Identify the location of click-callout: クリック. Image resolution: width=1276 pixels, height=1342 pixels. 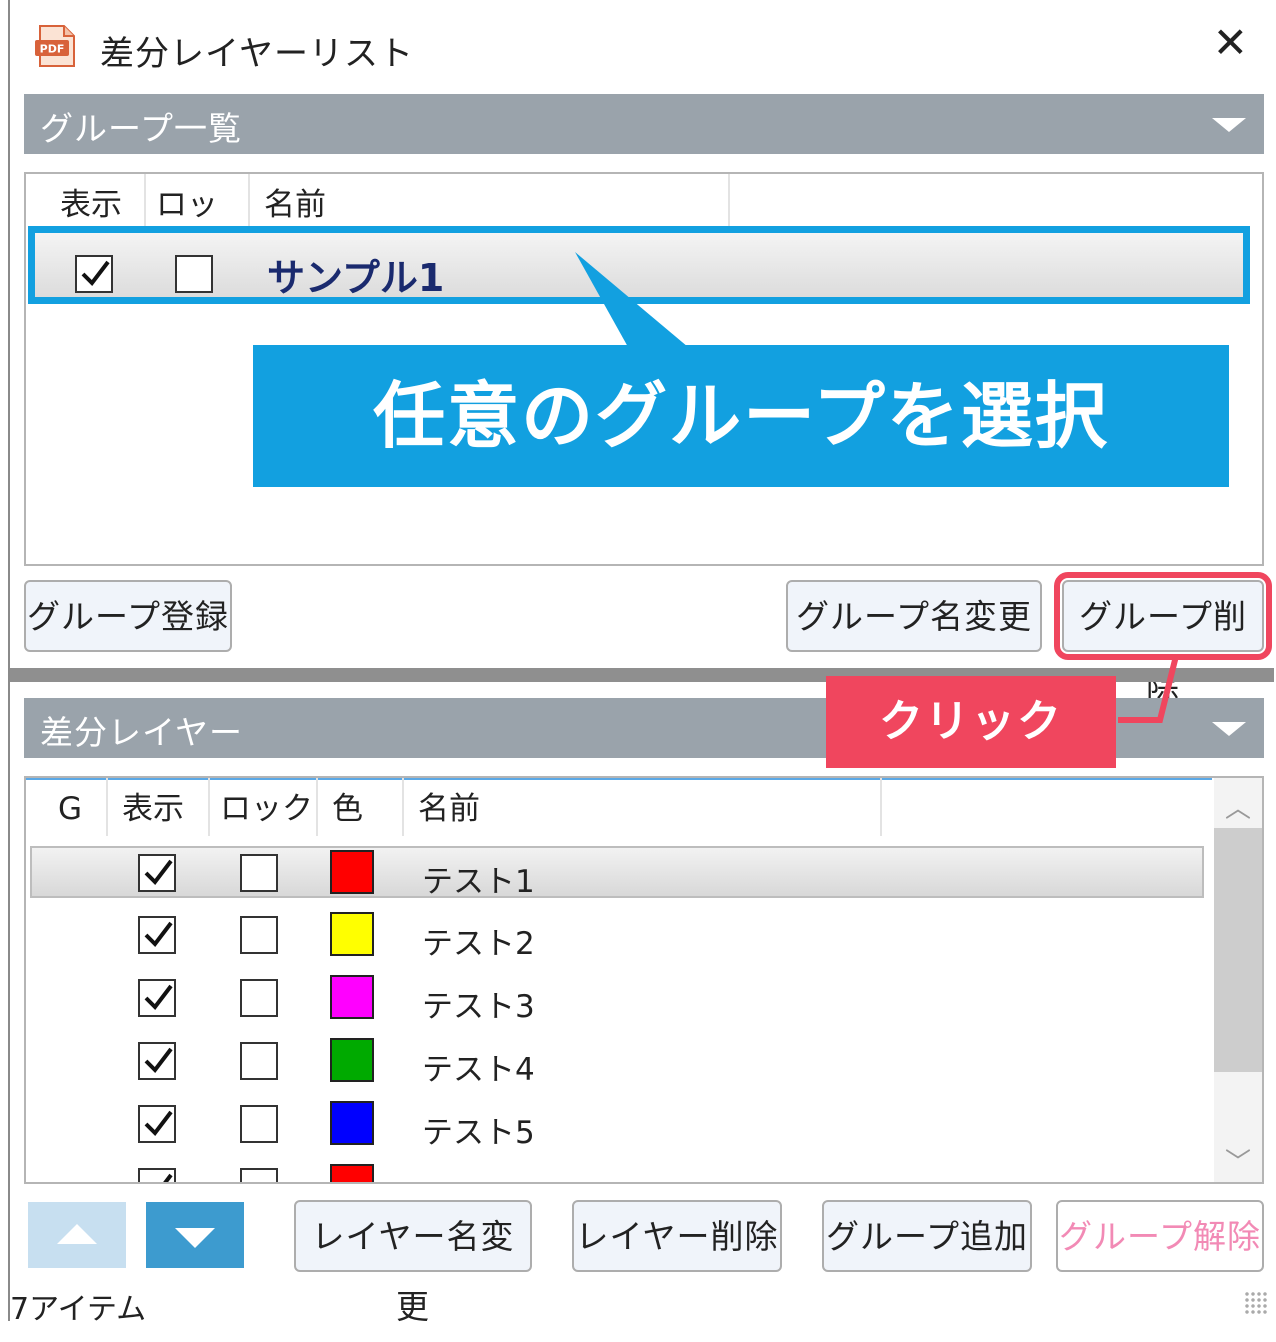
(971, 722).